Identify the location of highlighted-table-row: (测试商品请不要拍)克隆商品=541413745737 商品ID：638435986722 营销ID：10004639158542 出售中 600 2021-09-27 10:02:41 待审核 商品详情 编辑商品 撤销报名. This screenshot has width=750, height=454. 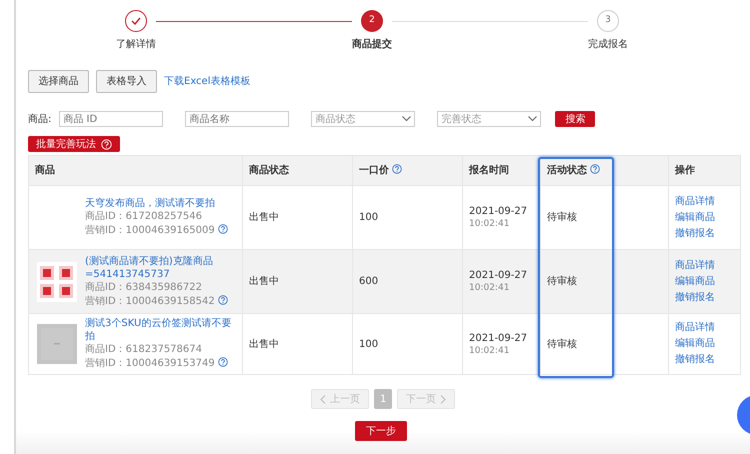
(384, 282).